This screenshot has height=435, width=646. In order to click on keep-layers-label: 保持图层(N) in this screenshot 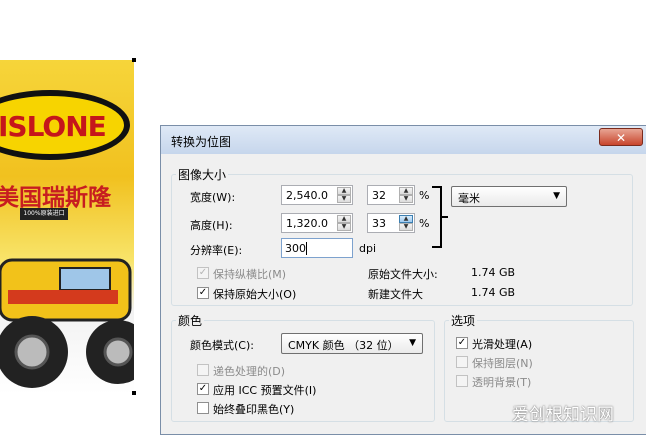, I will do `click(502, 363)`.